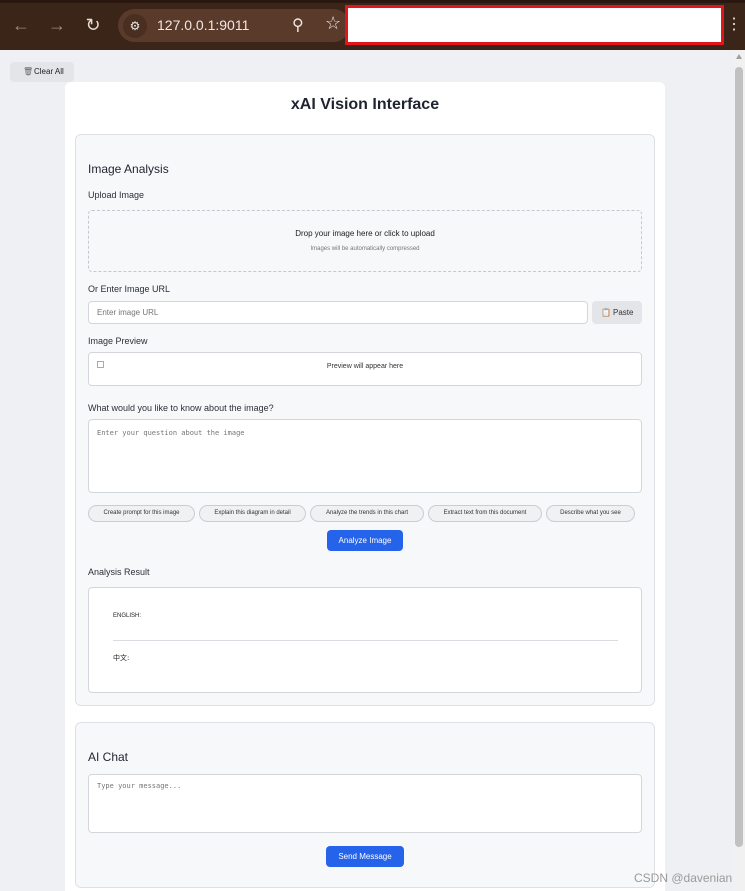 This screenshot has height=891, width=745. I want to click on image-preview-label: Image Preview, so click(118, 341).